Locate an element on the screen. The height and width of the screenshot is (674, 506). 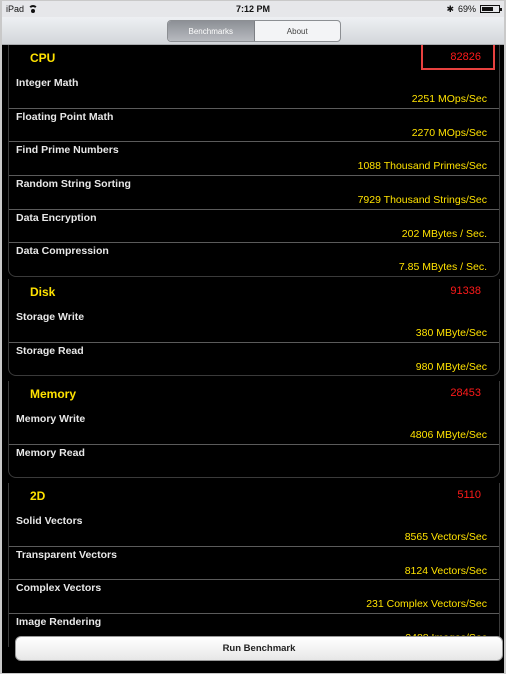
row-value: 380 MByte/Sec is located at coordinates (451, 333).